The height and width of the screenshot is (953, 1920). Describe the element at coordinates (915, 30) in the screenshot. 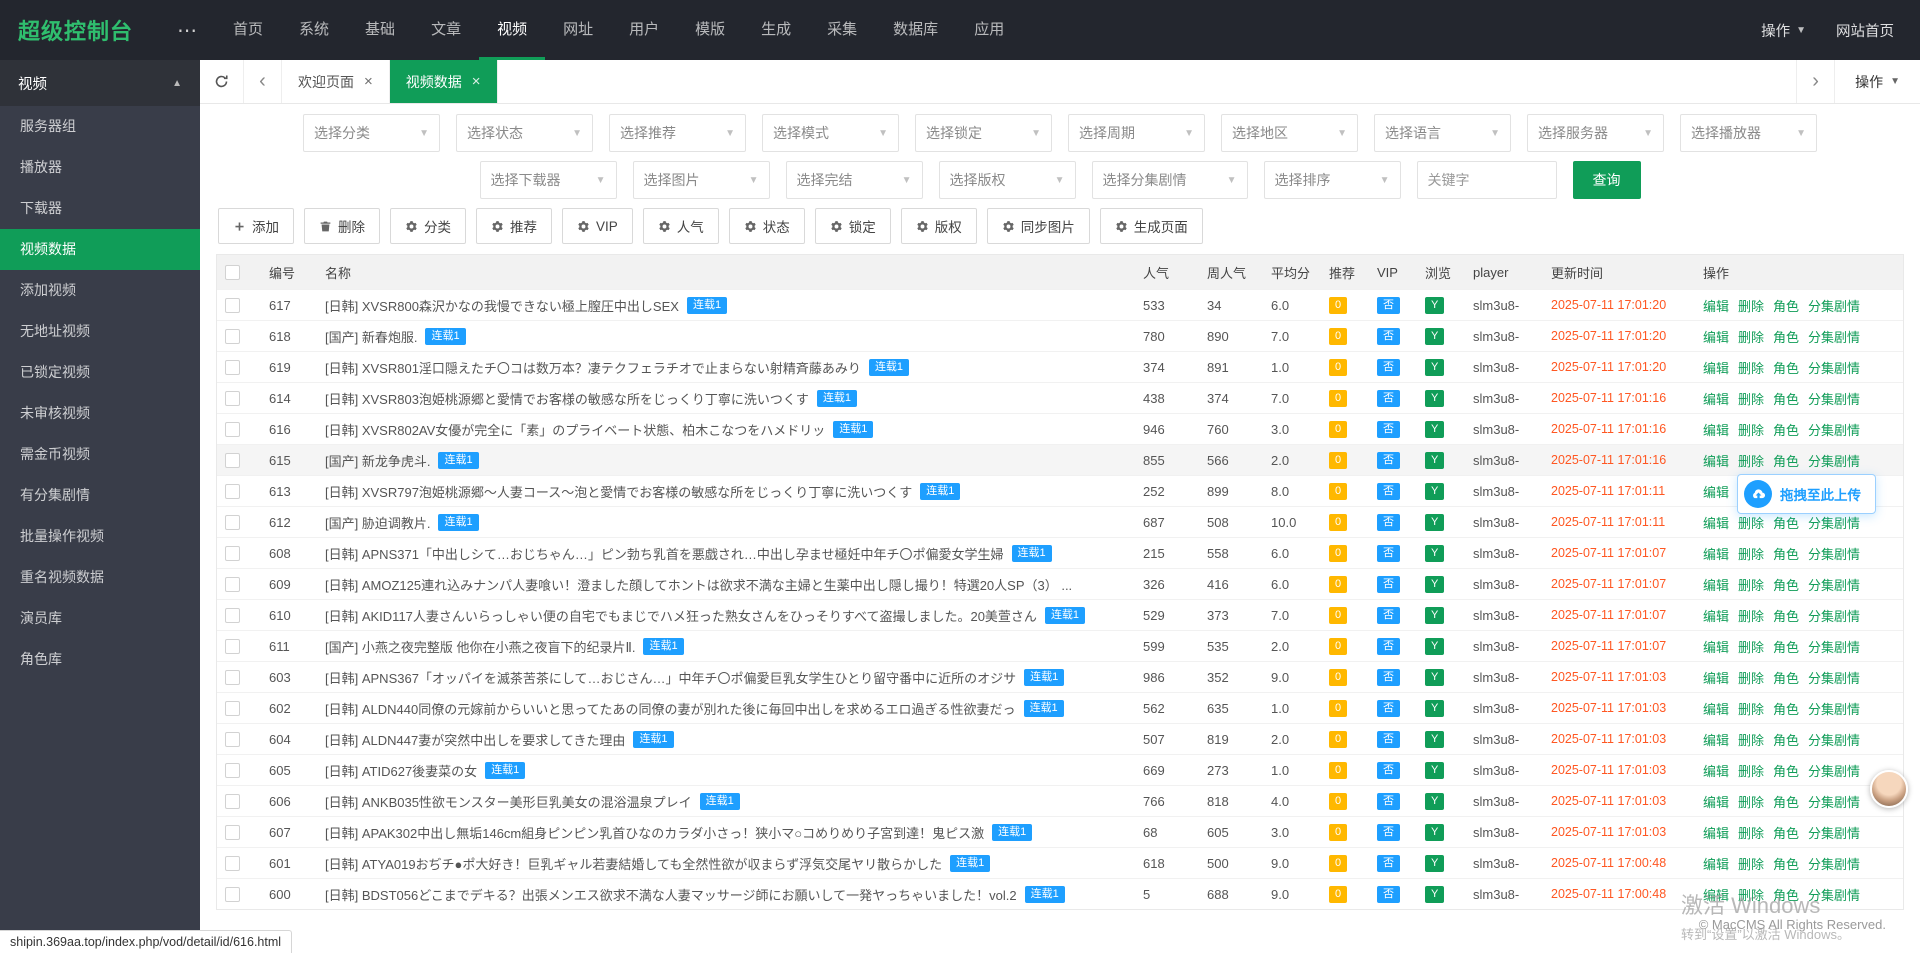

I see `topbar-nav-item: 数据库` at that location.